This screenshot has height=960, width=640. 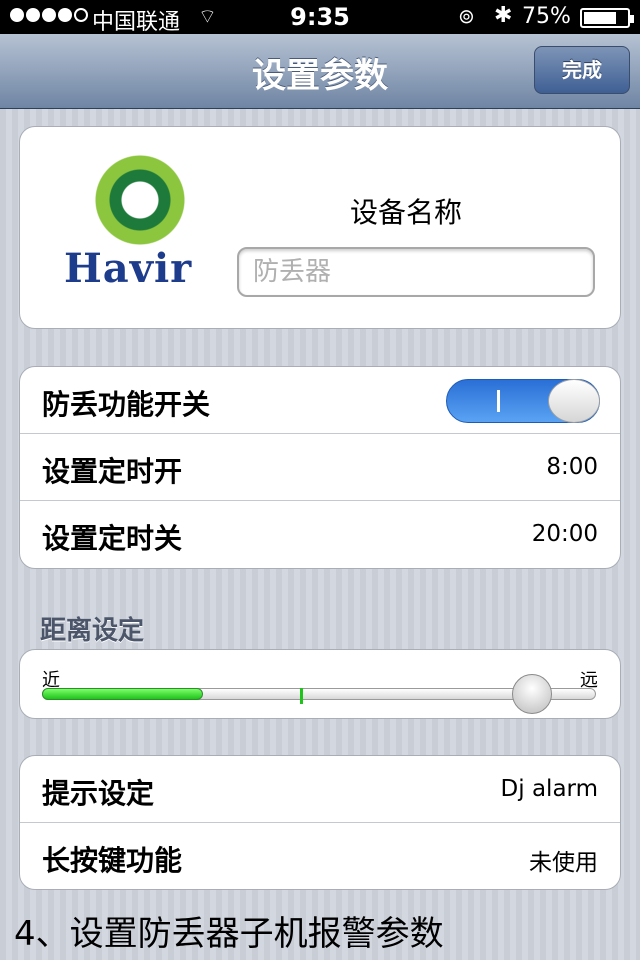 I want to click on toggle-knob, so click(x=574, y=401).